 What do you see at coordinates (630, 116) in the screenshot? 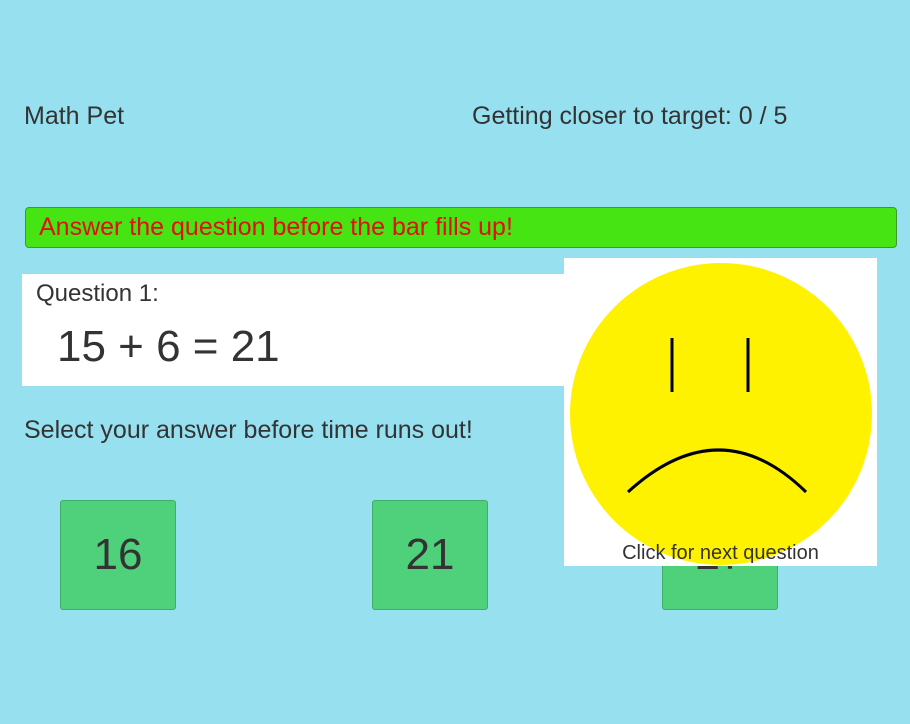
I see `target-progress-text: Getting closer to target: 0 / 5` at bounding box center [630, 116].